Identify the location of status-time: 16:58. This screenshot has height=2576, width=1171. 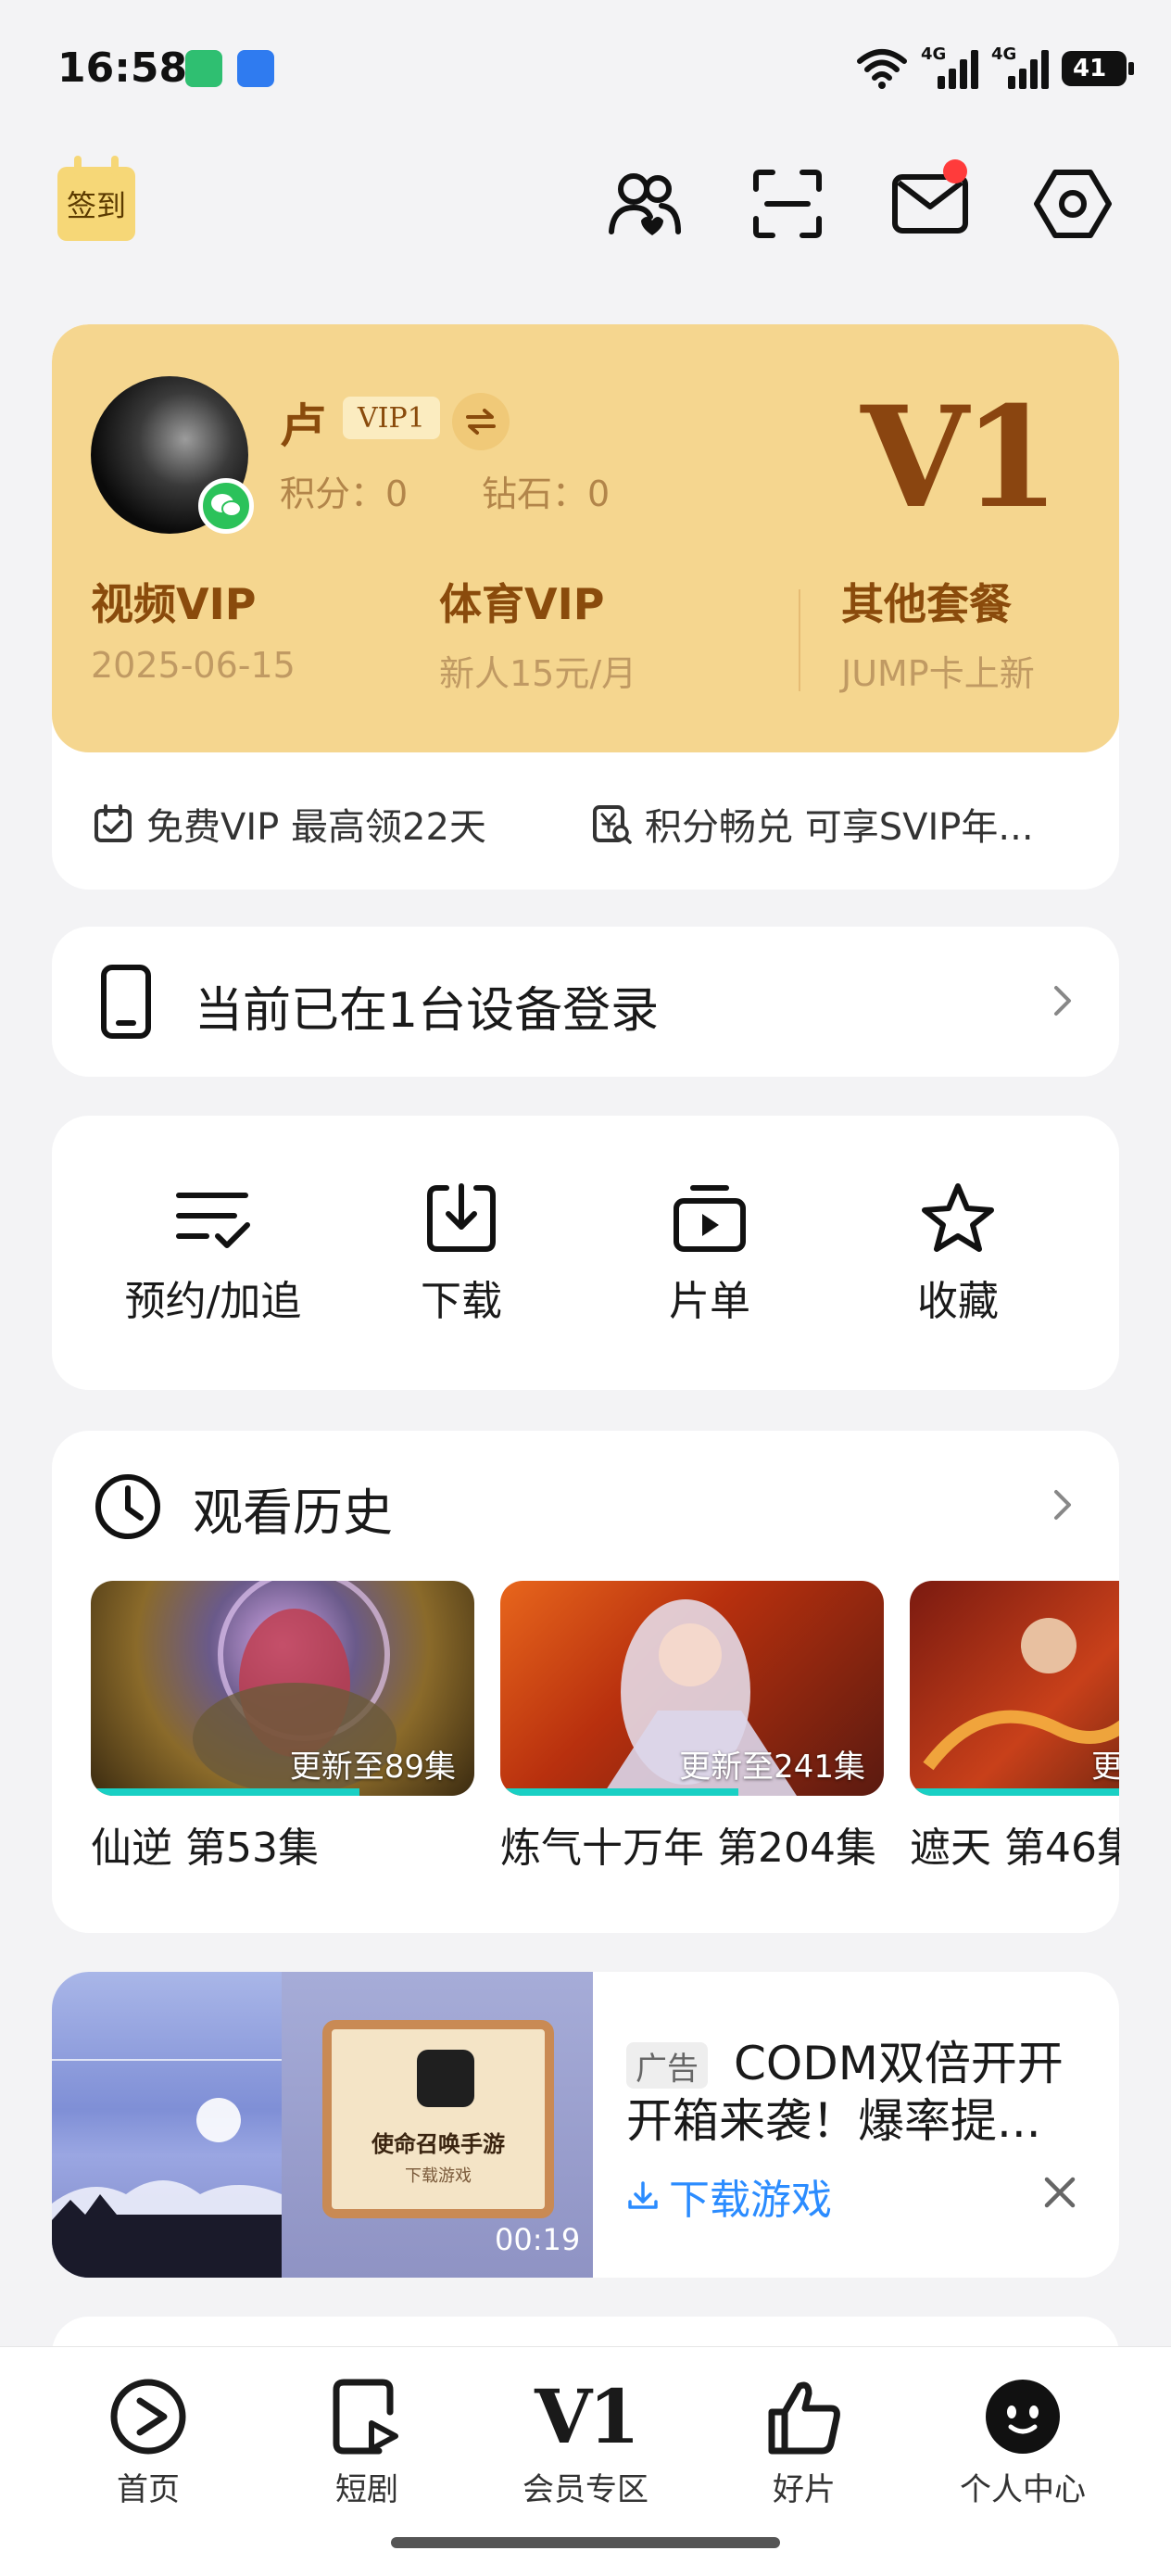
(122, 68).